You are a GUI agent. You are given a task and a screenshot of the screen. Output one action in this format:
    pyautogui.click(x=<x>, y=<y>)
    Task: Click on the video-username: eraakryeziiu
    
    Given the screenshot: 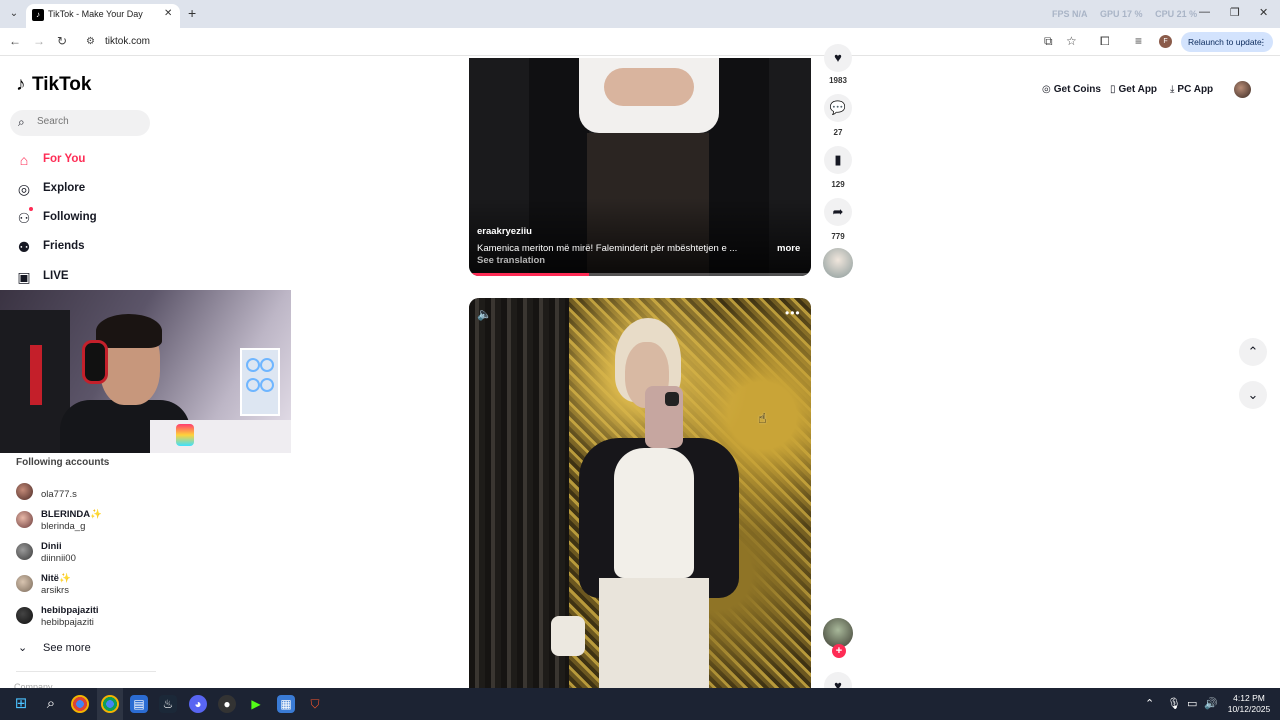 What is the action you would take?
    pyautogui.click(x=504, y=231)
    